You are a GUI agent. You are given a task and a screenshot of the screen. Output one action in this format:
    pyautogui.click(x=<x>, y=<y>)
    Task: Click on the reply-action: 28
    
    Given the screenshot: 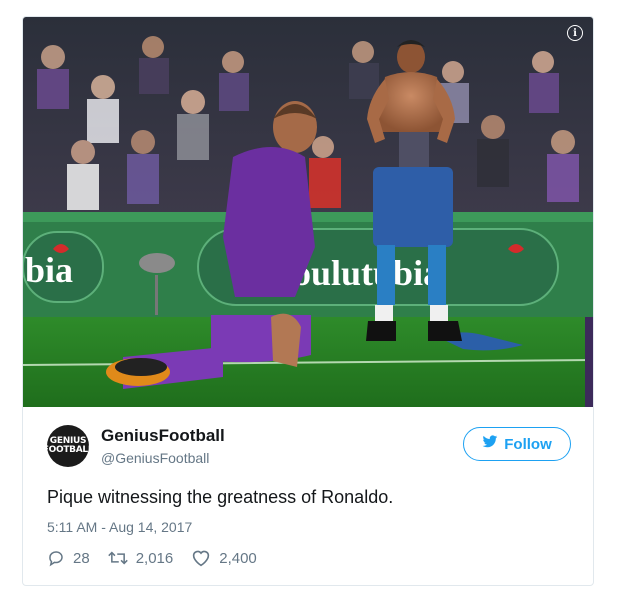 What is the action you would take?
    pyautogui.click(x=68, y=558)
    